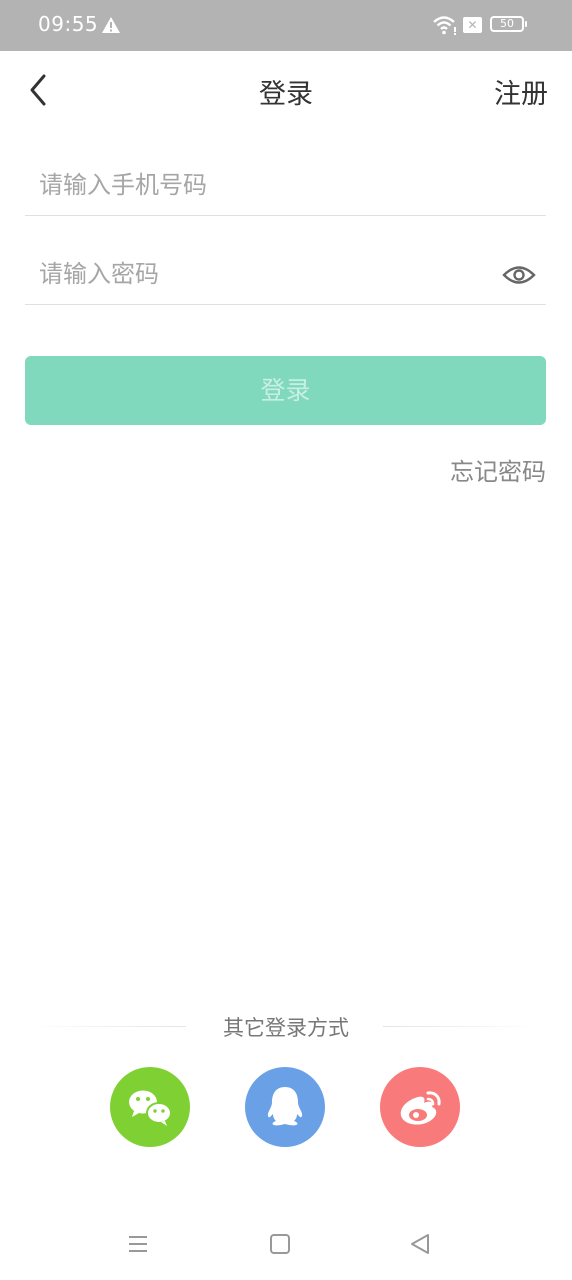 The height and width of the screenshot is (1280, 572). I want to click on sim-off-icon: ✕, so click(472, 25).